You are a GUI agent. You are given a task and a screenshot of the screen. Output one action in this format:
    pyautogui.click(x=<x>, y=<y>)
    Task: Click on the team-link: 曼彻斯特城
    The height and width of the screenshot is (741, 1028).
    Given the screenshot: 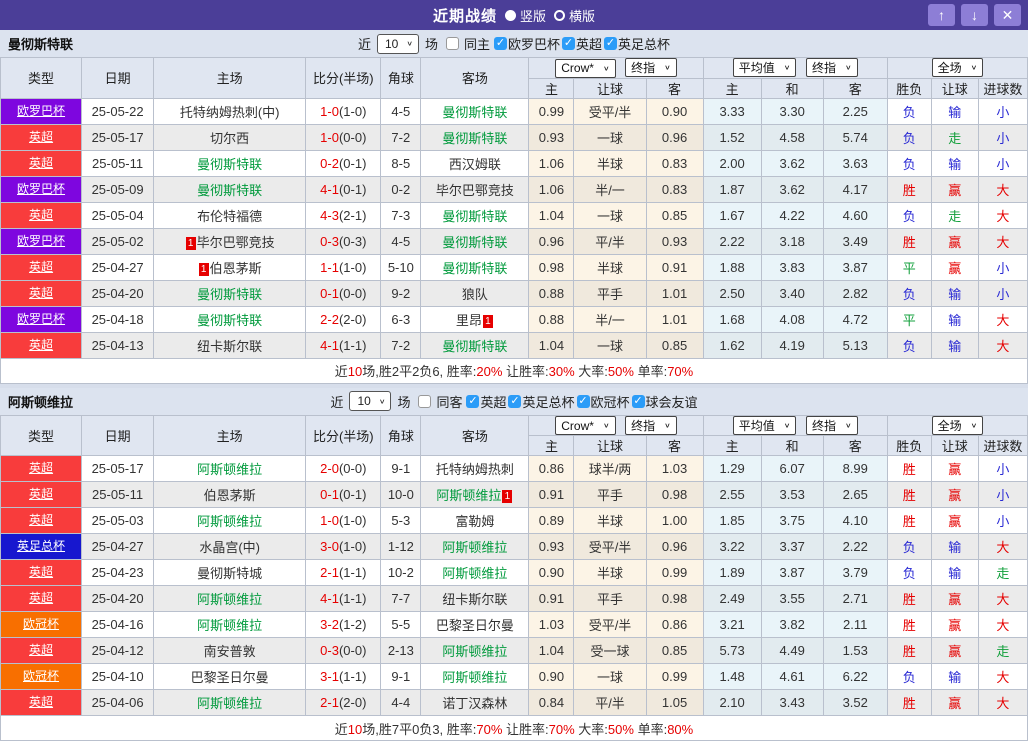 What is the action you would take?
    pyautogui.click(x=229, y=573)
    